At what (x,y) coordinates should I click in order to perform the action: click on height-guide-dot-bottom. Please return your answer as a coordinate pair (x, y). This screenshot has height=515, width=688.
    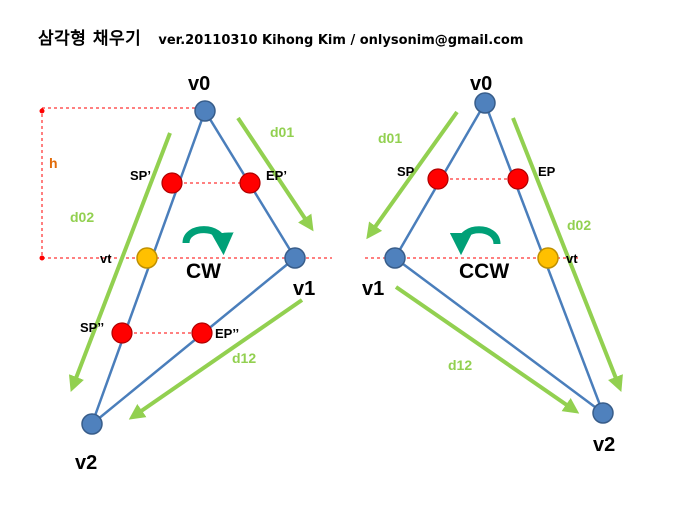
    Looking at the image, I should click on (42, 258).